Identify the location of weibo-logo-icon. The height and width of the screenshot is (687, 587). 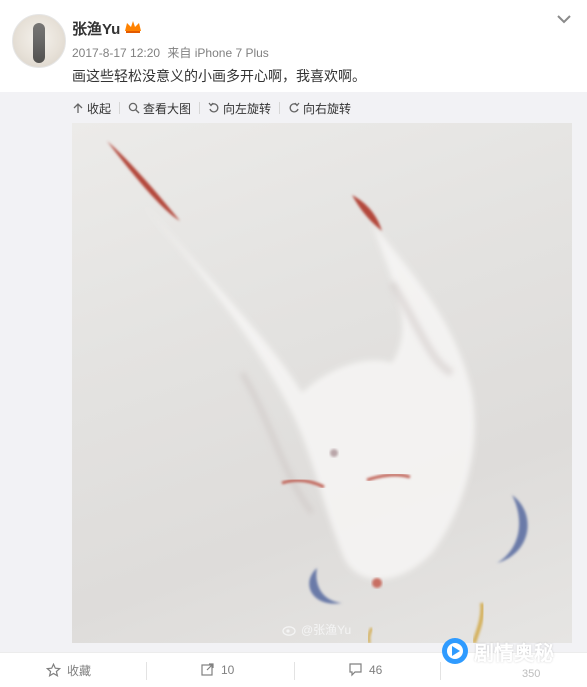
(289, 630).